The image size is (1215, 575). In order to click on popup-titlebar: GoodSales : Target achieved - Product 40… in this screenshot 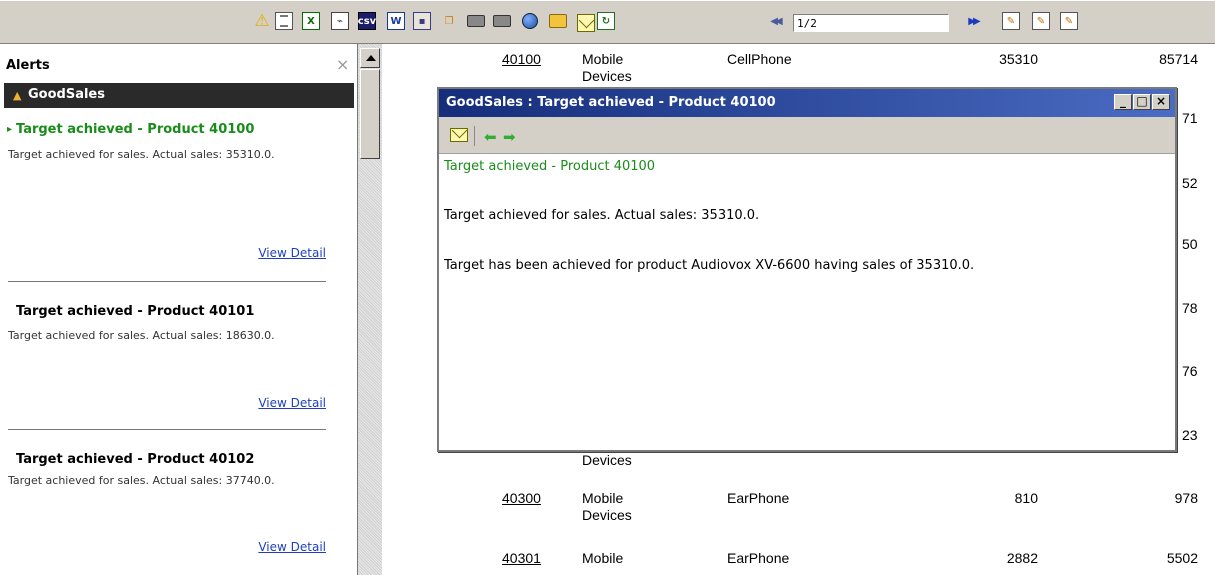, I will do `click(807, 103)`.